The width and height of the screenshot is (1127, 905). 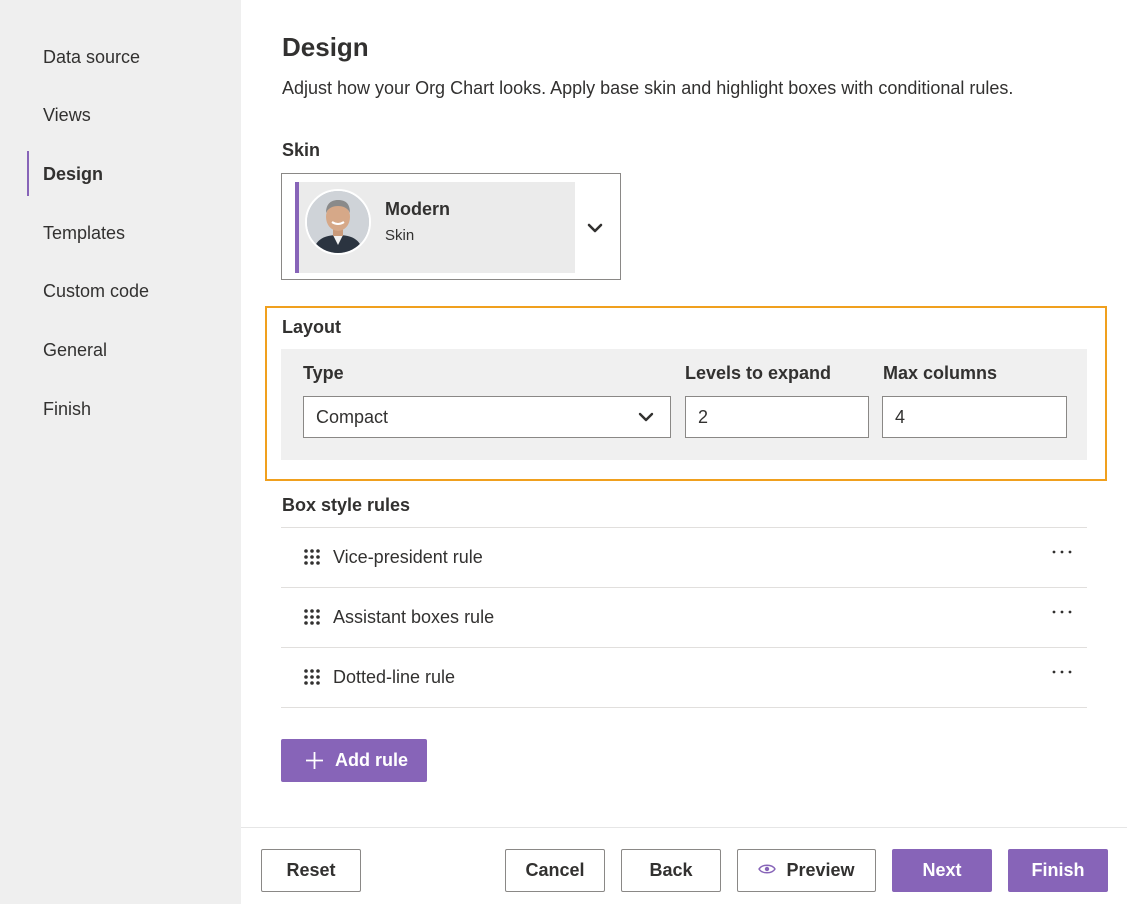 What do you see at coordinates (1058, 870) in the screenshot?
I see `finish-button: Finish` at bounding box center [1058, 870].